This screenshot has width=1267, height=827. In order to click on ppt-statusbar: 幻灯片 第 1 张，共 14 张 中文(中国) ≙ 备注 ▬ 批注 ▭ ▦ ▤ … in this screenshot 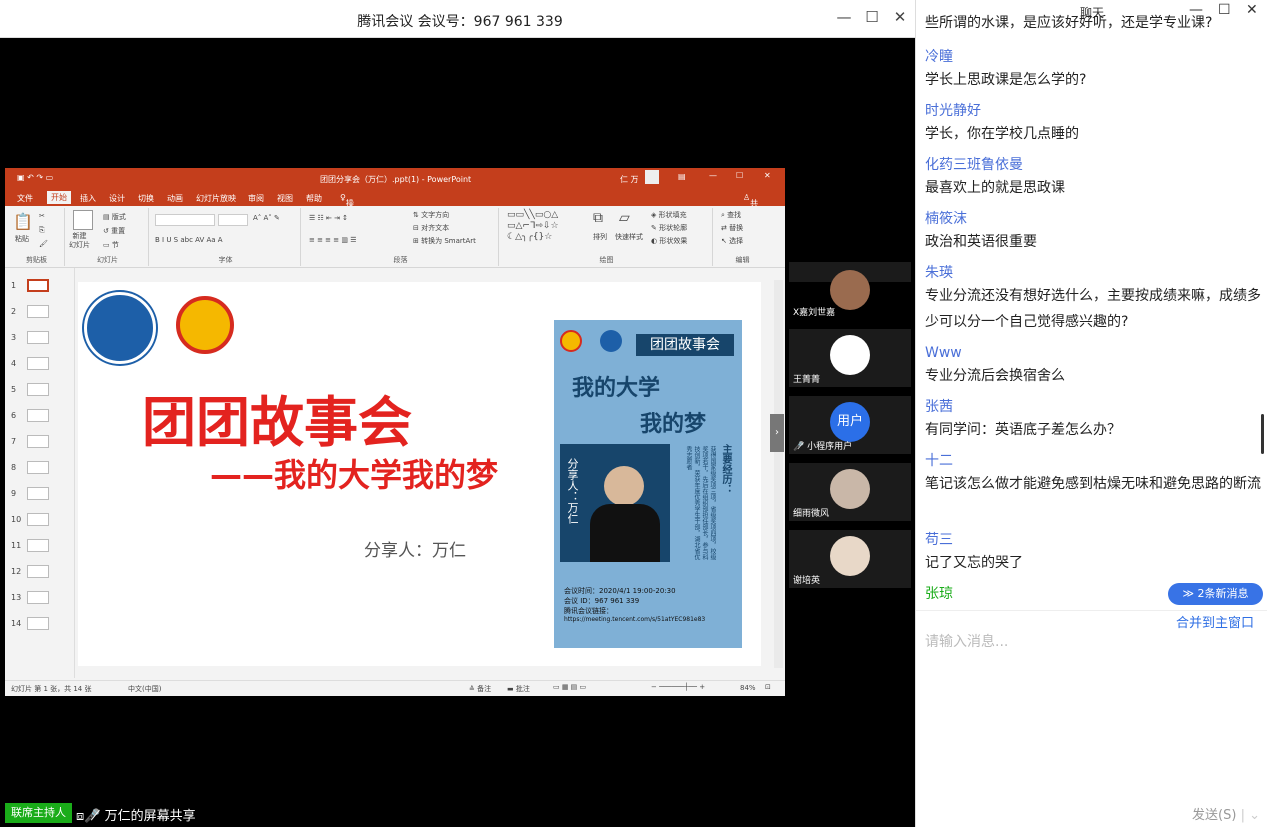, I will do `click(395, 688)`.